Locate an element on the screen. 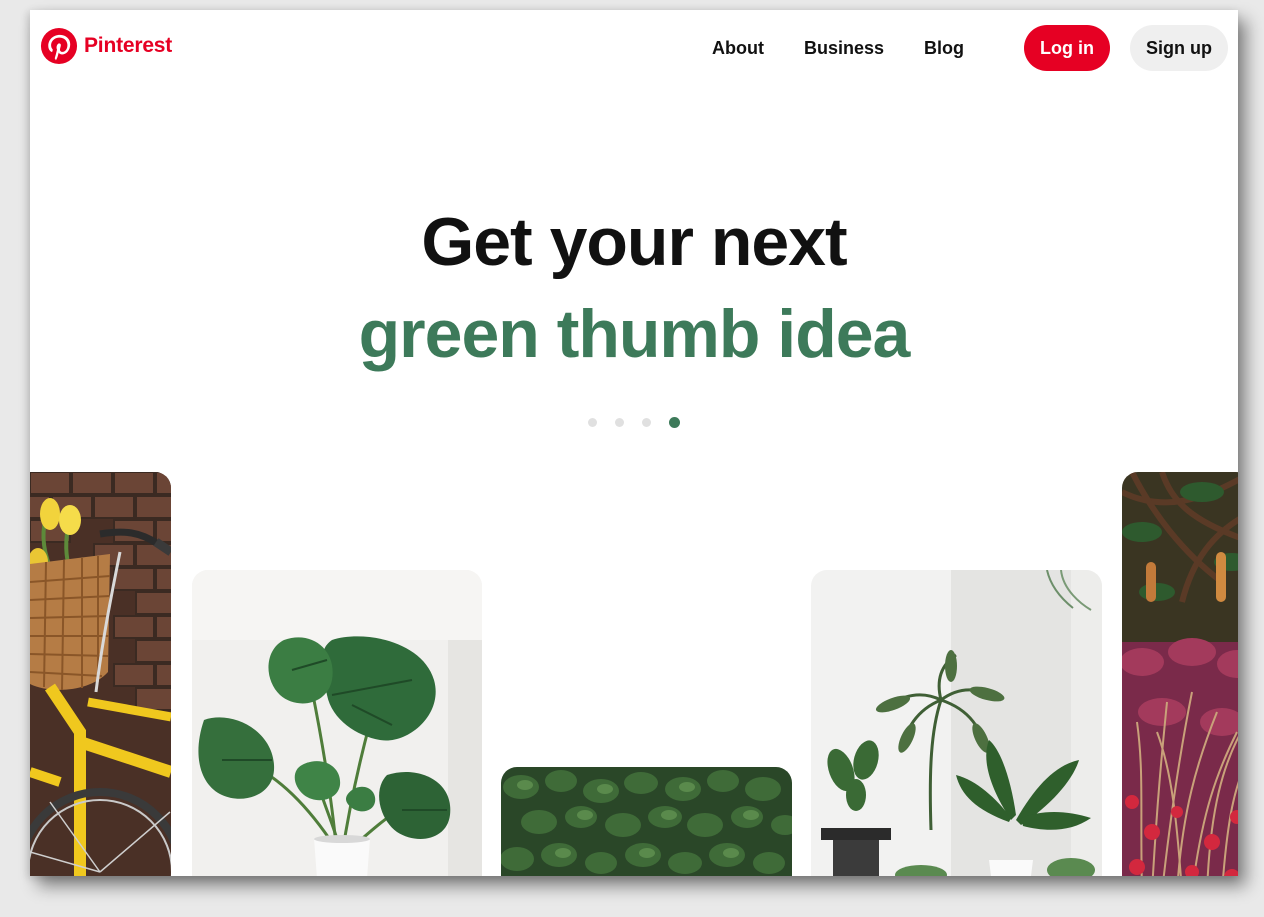  yellow-bicycle-basket-image is located at coordinates (100, 674).